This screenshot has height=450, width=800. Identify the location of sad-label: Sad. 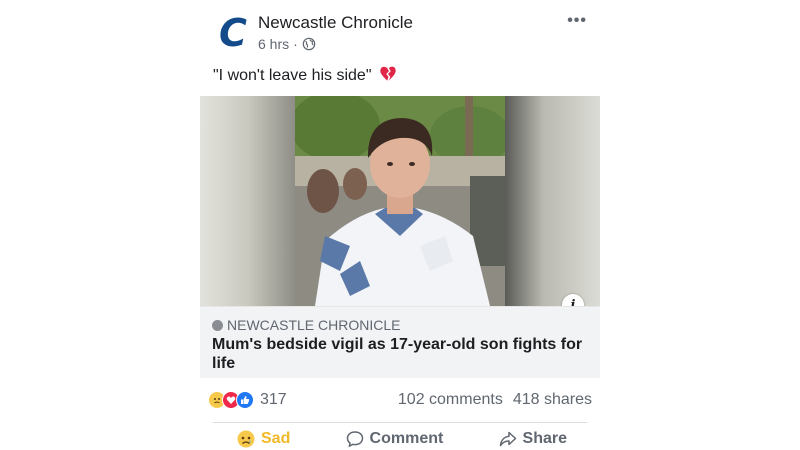
(276, 438).